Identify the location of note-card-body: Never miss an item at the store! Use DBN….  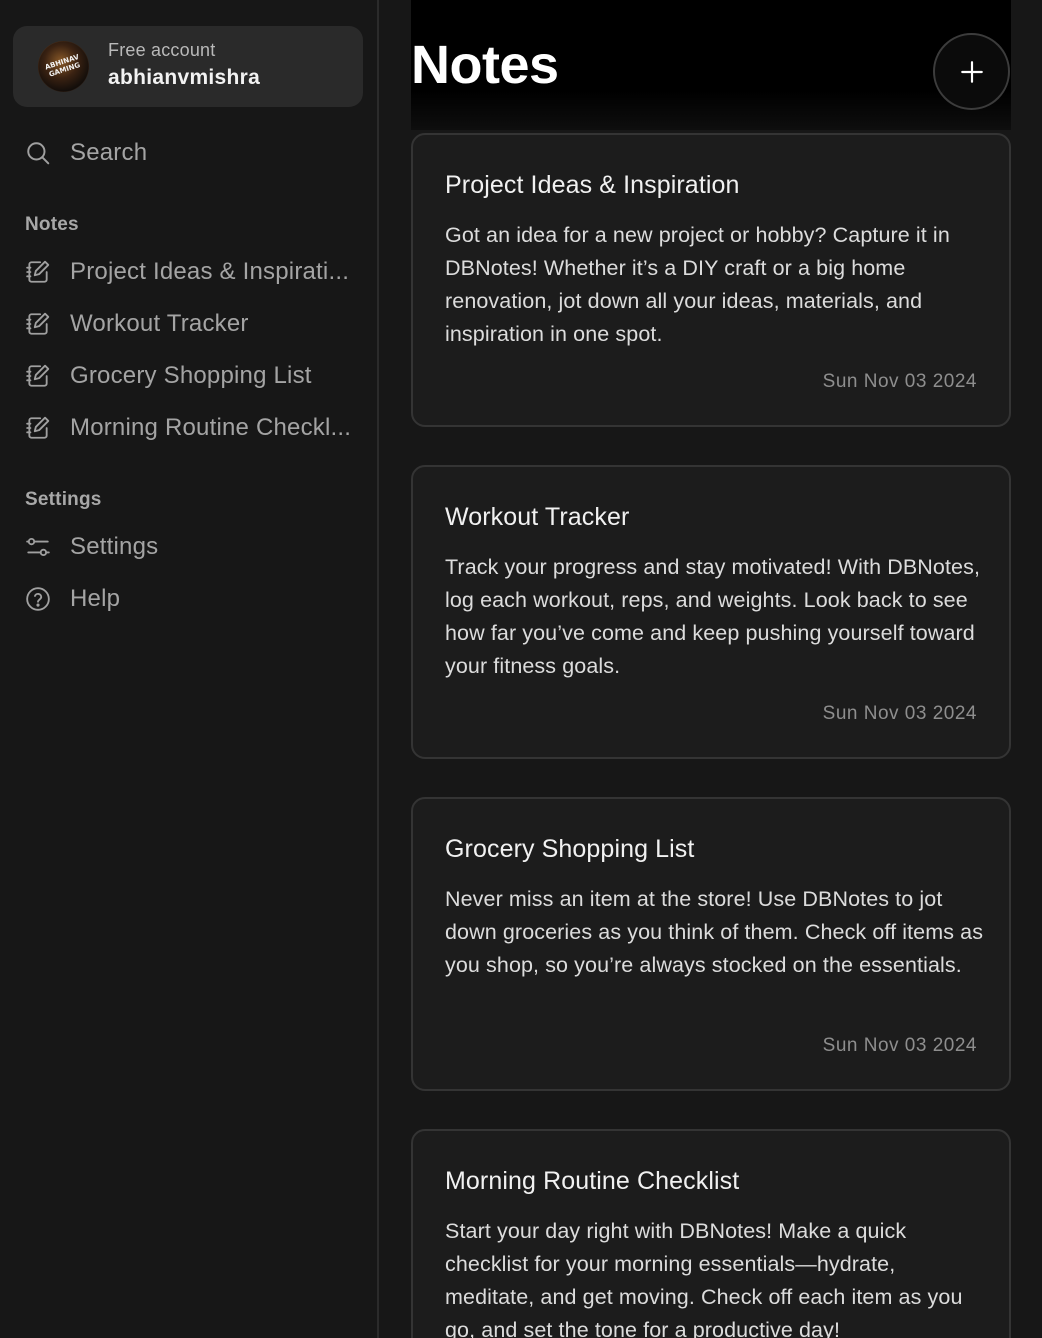
(714, 932).